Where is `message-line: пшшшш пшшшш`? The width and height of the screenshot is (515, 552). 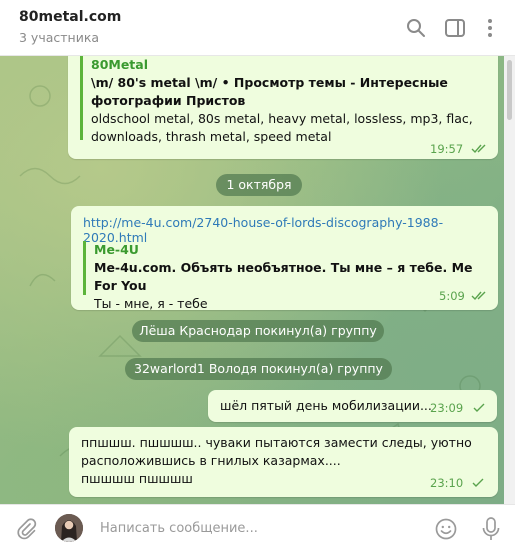 message-line: пшшшш пшшшш is located at coordinates (137, 478).